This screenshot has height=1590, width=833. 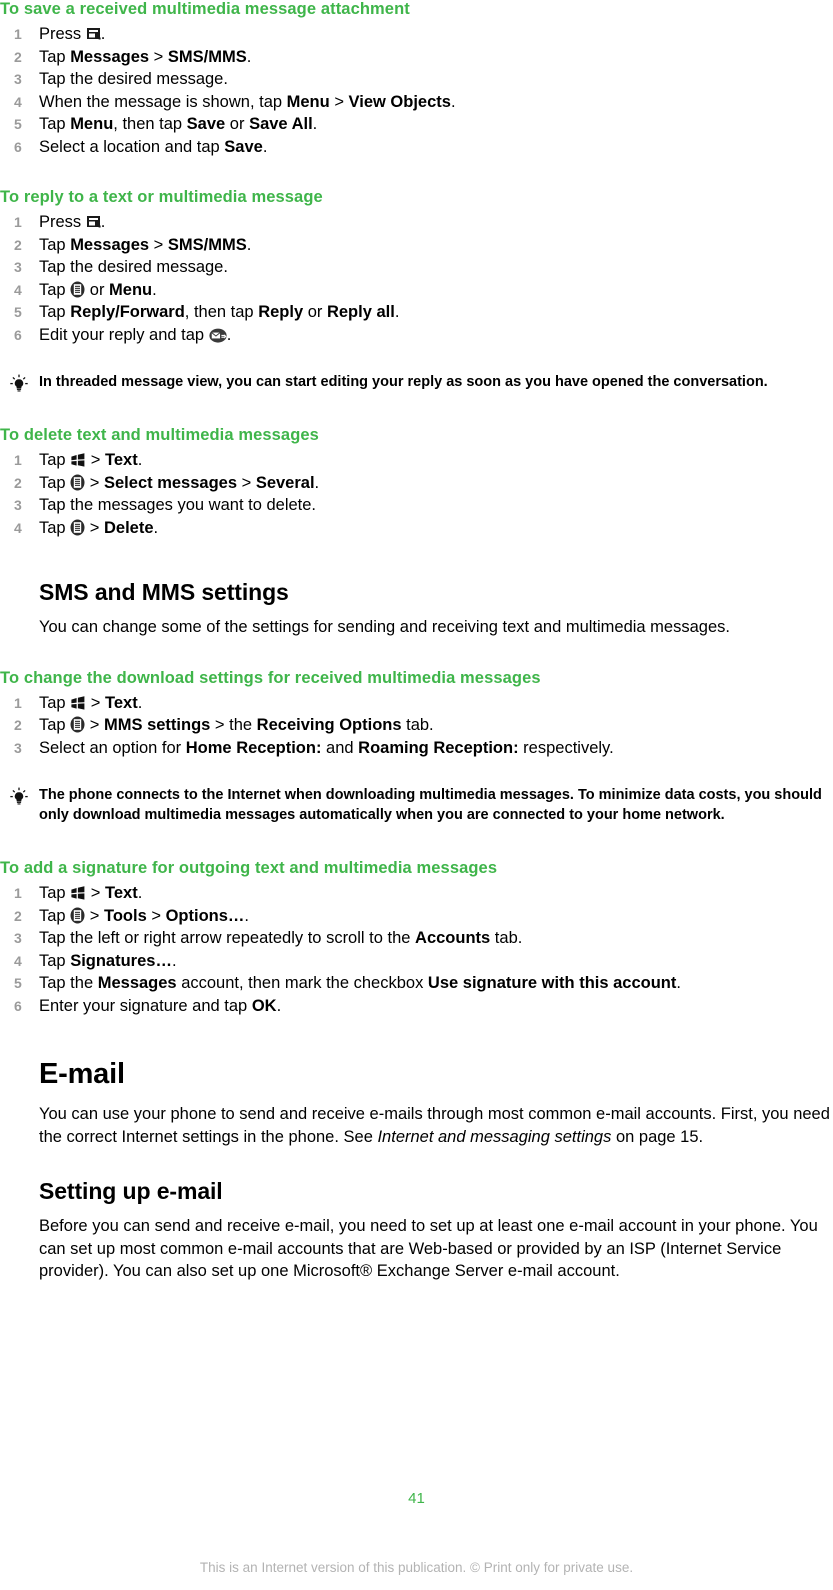 I want to click on ui-label: Reply all, so click(x=360, y=312).